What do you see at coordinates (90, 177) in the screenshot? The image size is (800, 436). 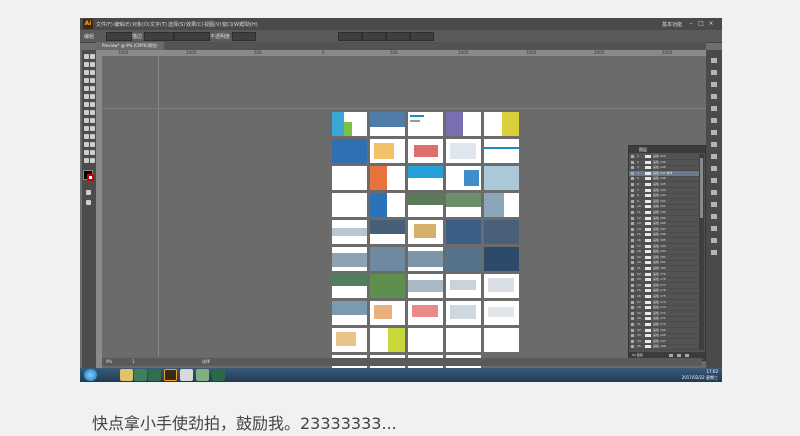 I see `stroke-color-swatch` at bounding box center [90, 177].